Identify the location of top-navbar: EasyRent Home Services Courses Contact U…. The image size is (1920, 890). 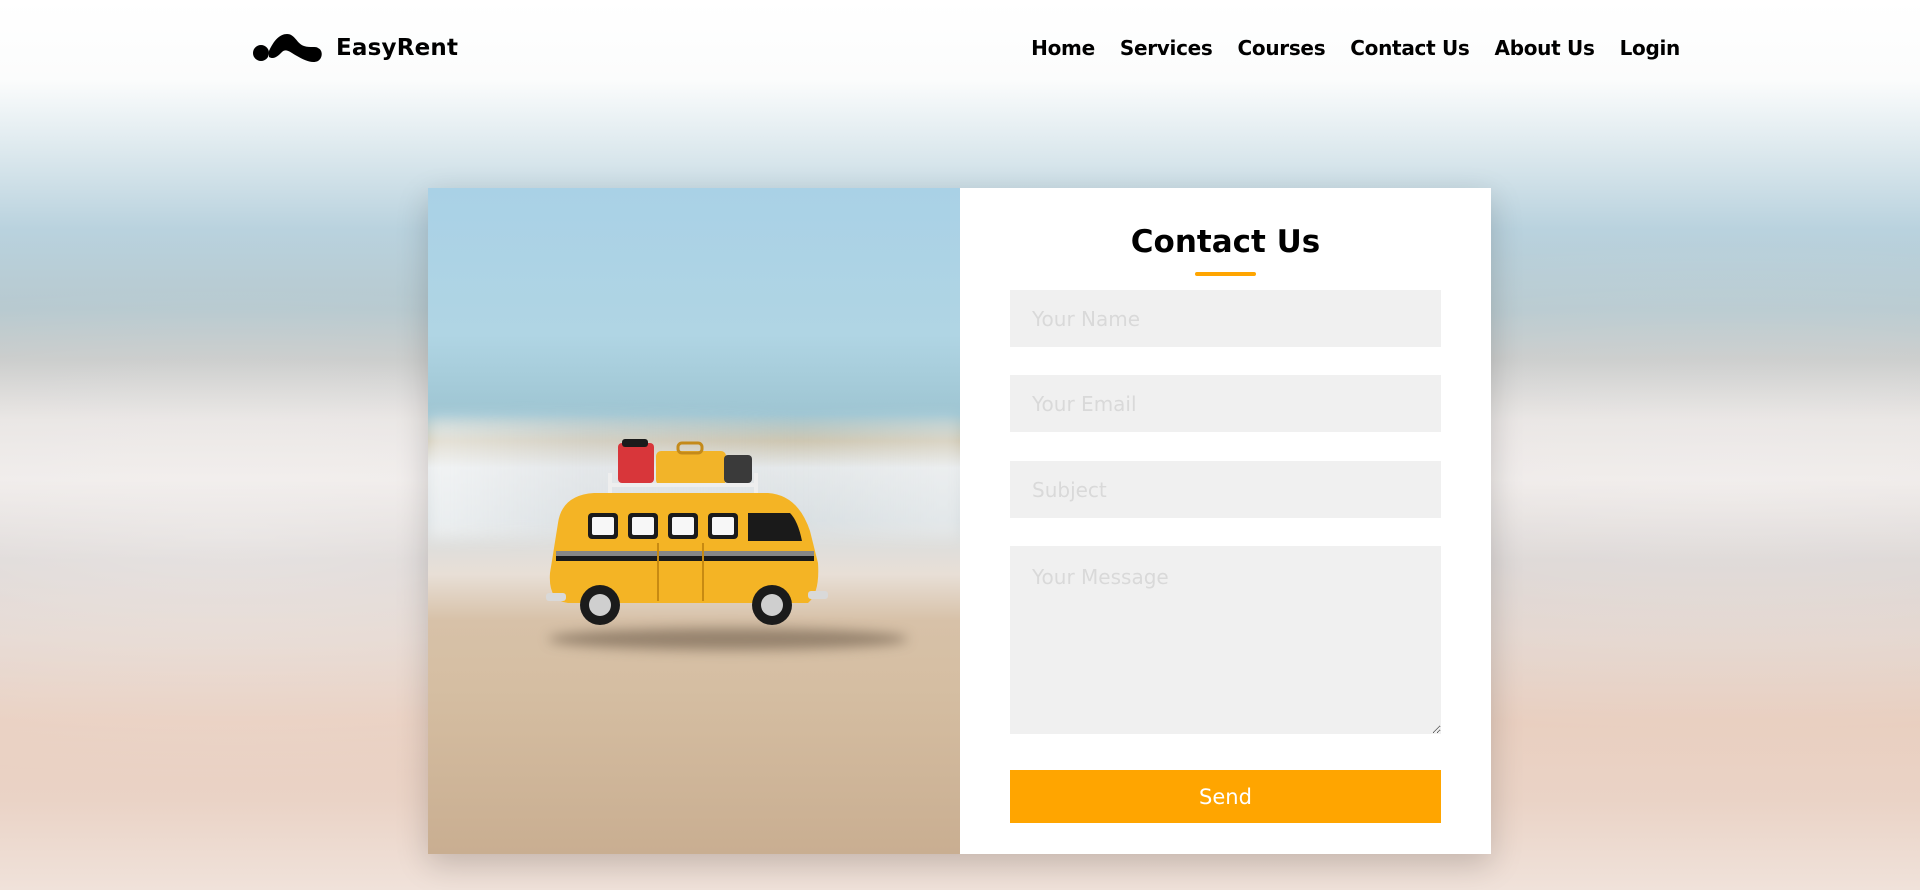
(960, 50).